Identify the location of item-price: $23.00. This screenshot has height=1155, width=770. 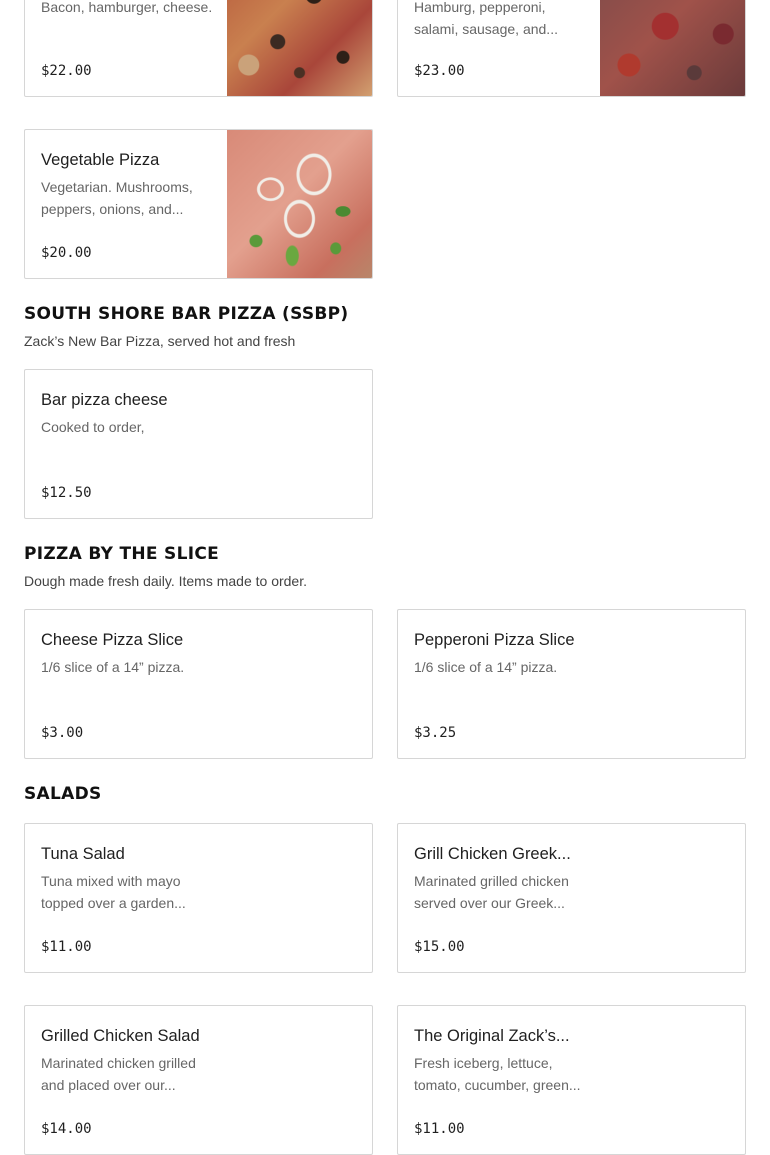
(439, 71).